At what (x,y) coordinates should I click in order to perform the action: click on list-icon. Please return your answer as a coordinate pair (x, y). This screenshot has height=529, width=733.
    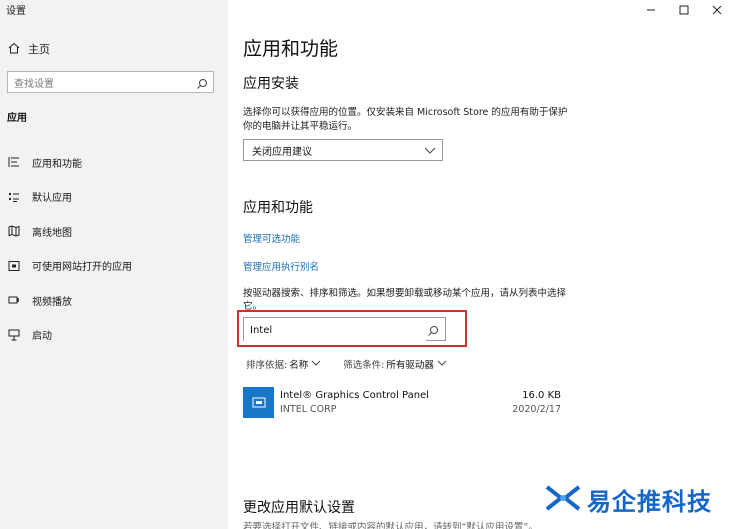
    Looking at the image, I should click on (16, 162).